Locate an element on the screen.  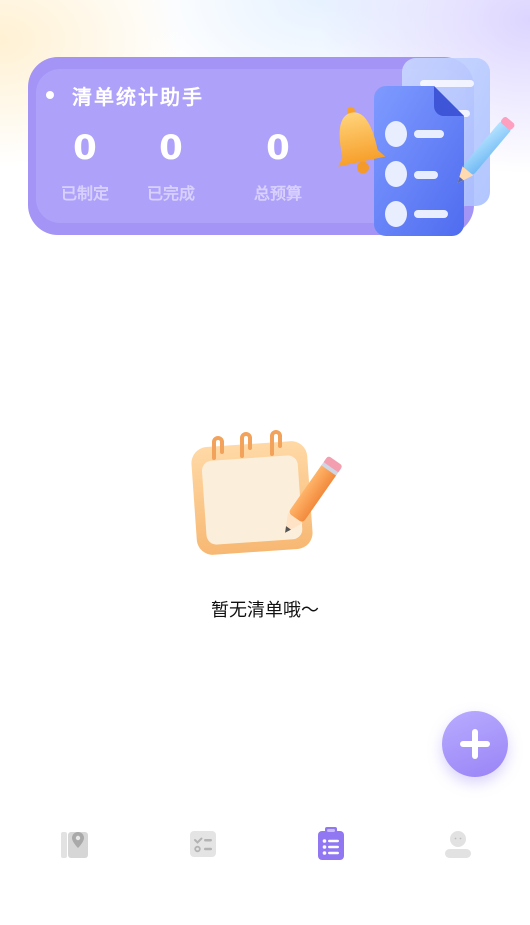
stat-created-value: 0 is located at coordinates (85, 148).